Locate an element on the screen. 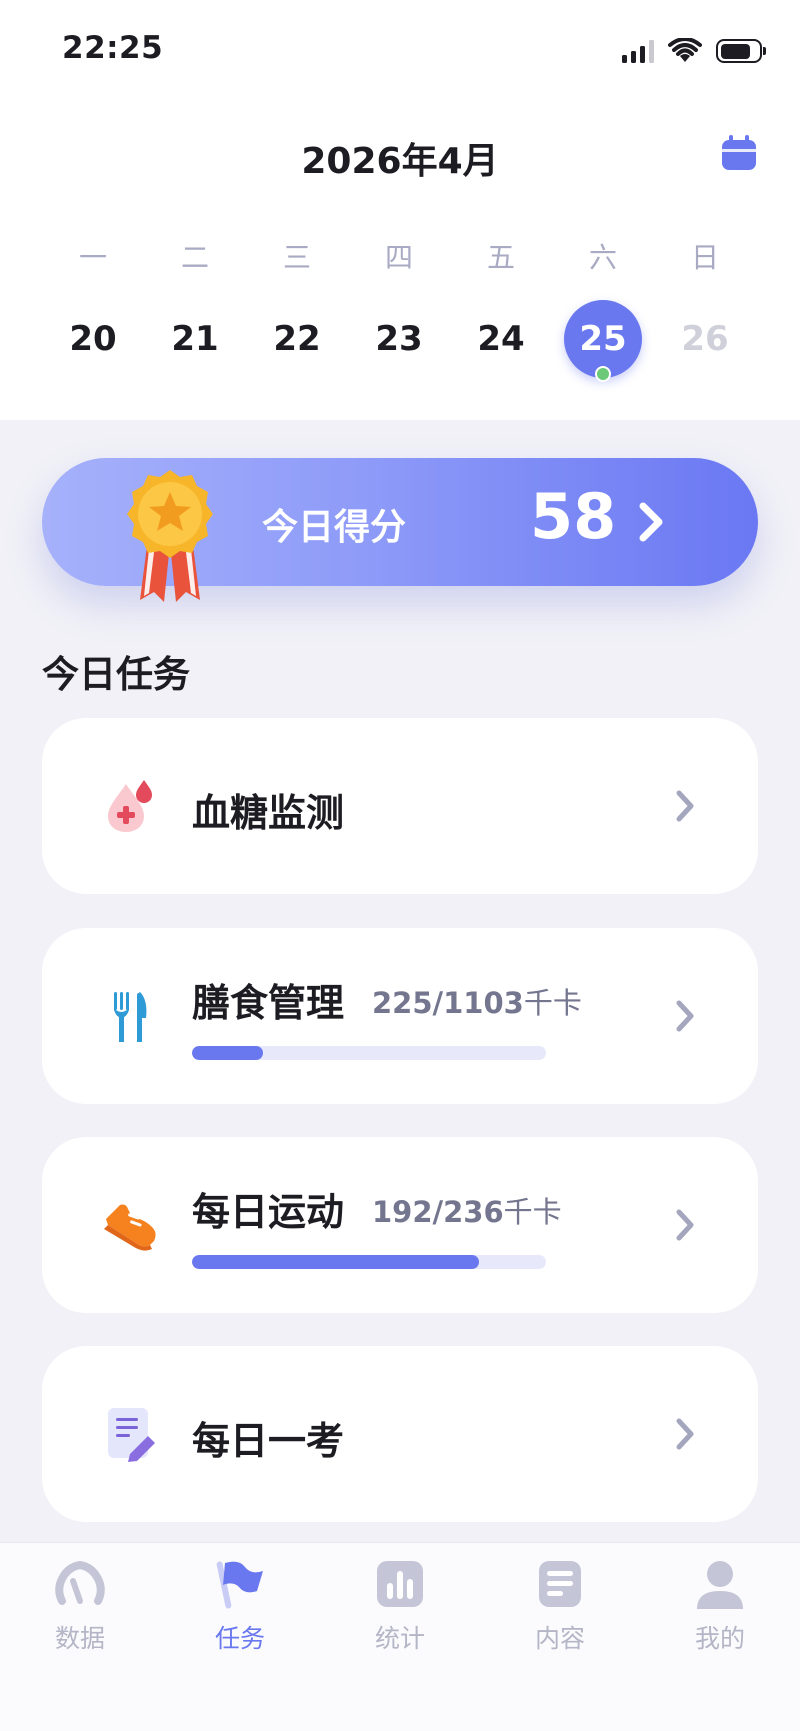  document-icon is located at coordinates (560, 1584).